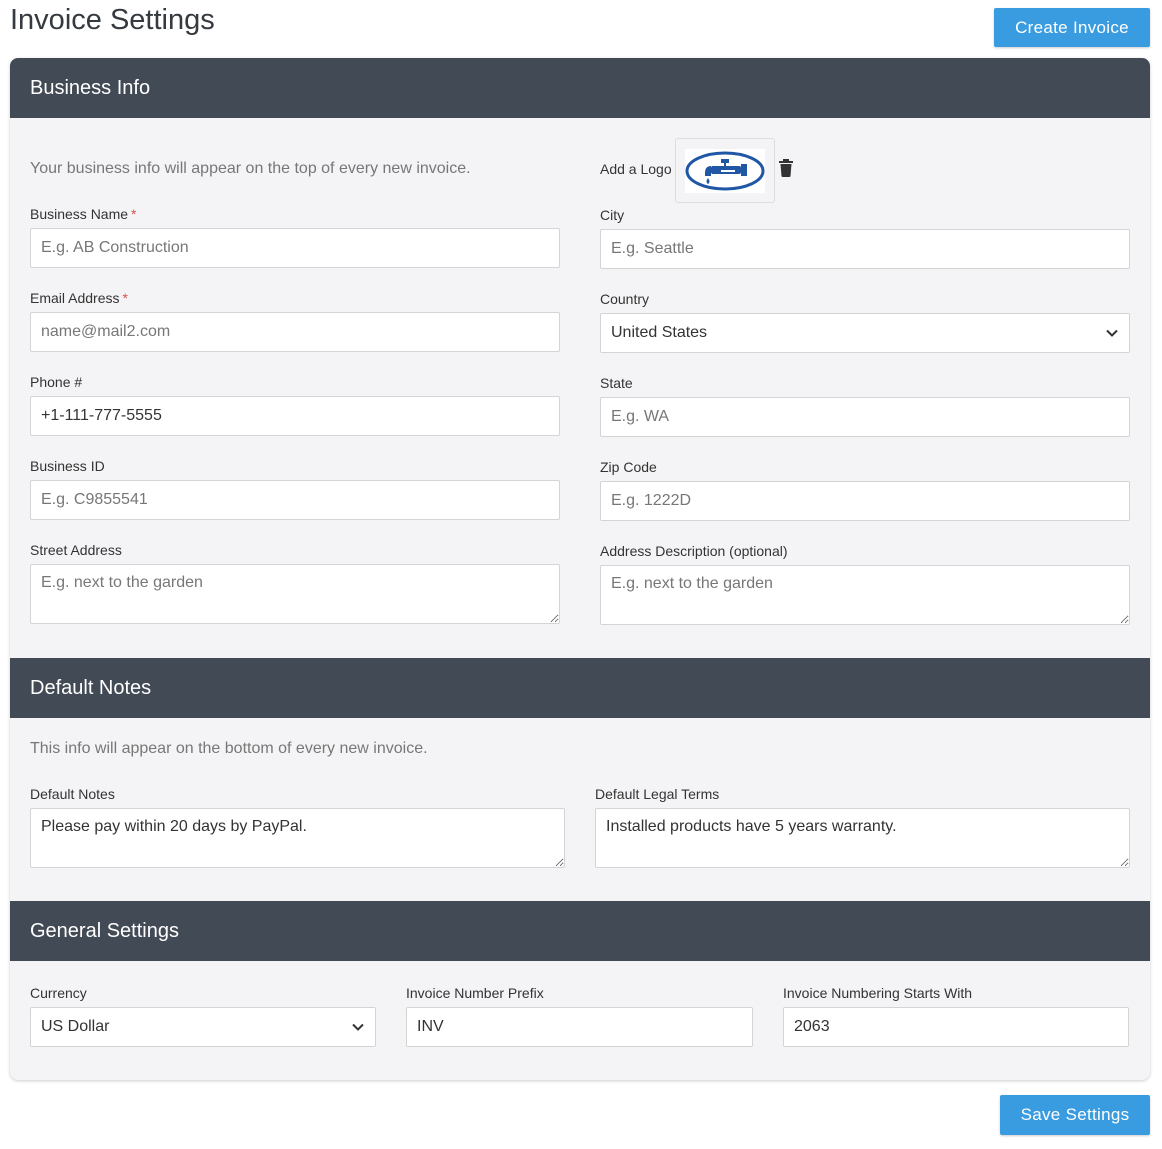 This screenshot has width=1162, height=1149. What do you see at coordinates (786, 168) in the screenshot?
I see `trash-icon` at bounding box center [786, 168].